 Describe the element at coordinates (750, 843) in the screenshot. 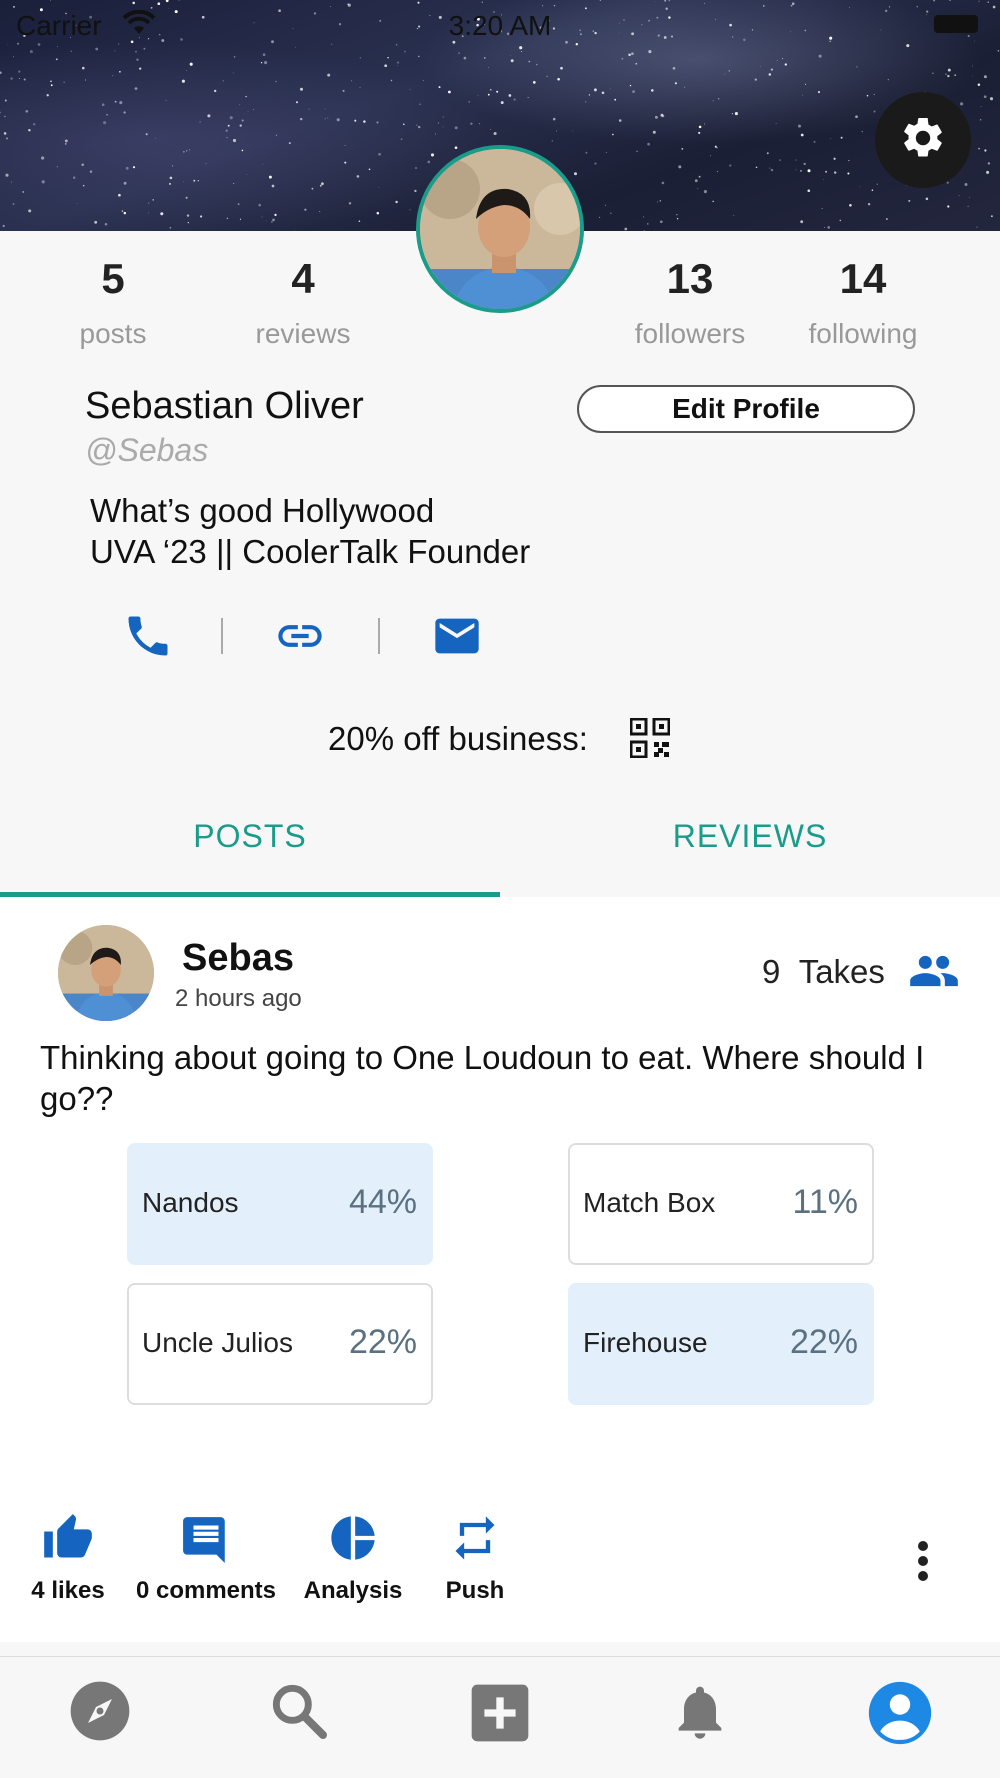

I see `tab-reviews: REVIEWS` at that location.